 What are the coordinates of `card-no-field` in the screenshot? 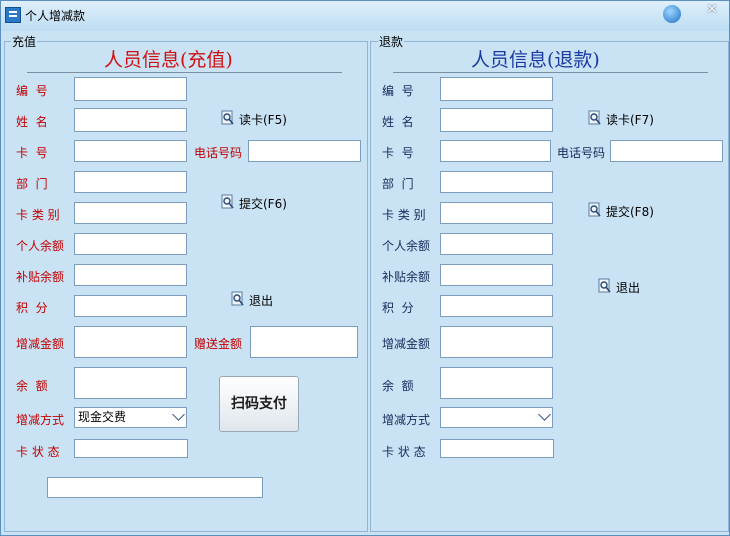 It's located at (130, 151).